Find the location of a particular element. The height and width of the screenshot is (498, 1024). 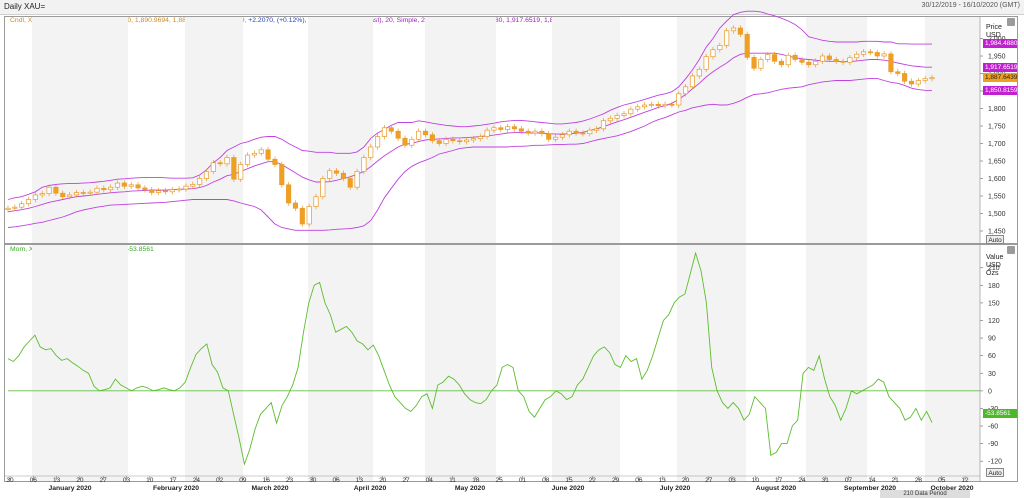

mom-tick-label: -60 is located at coordinates (993, 427).